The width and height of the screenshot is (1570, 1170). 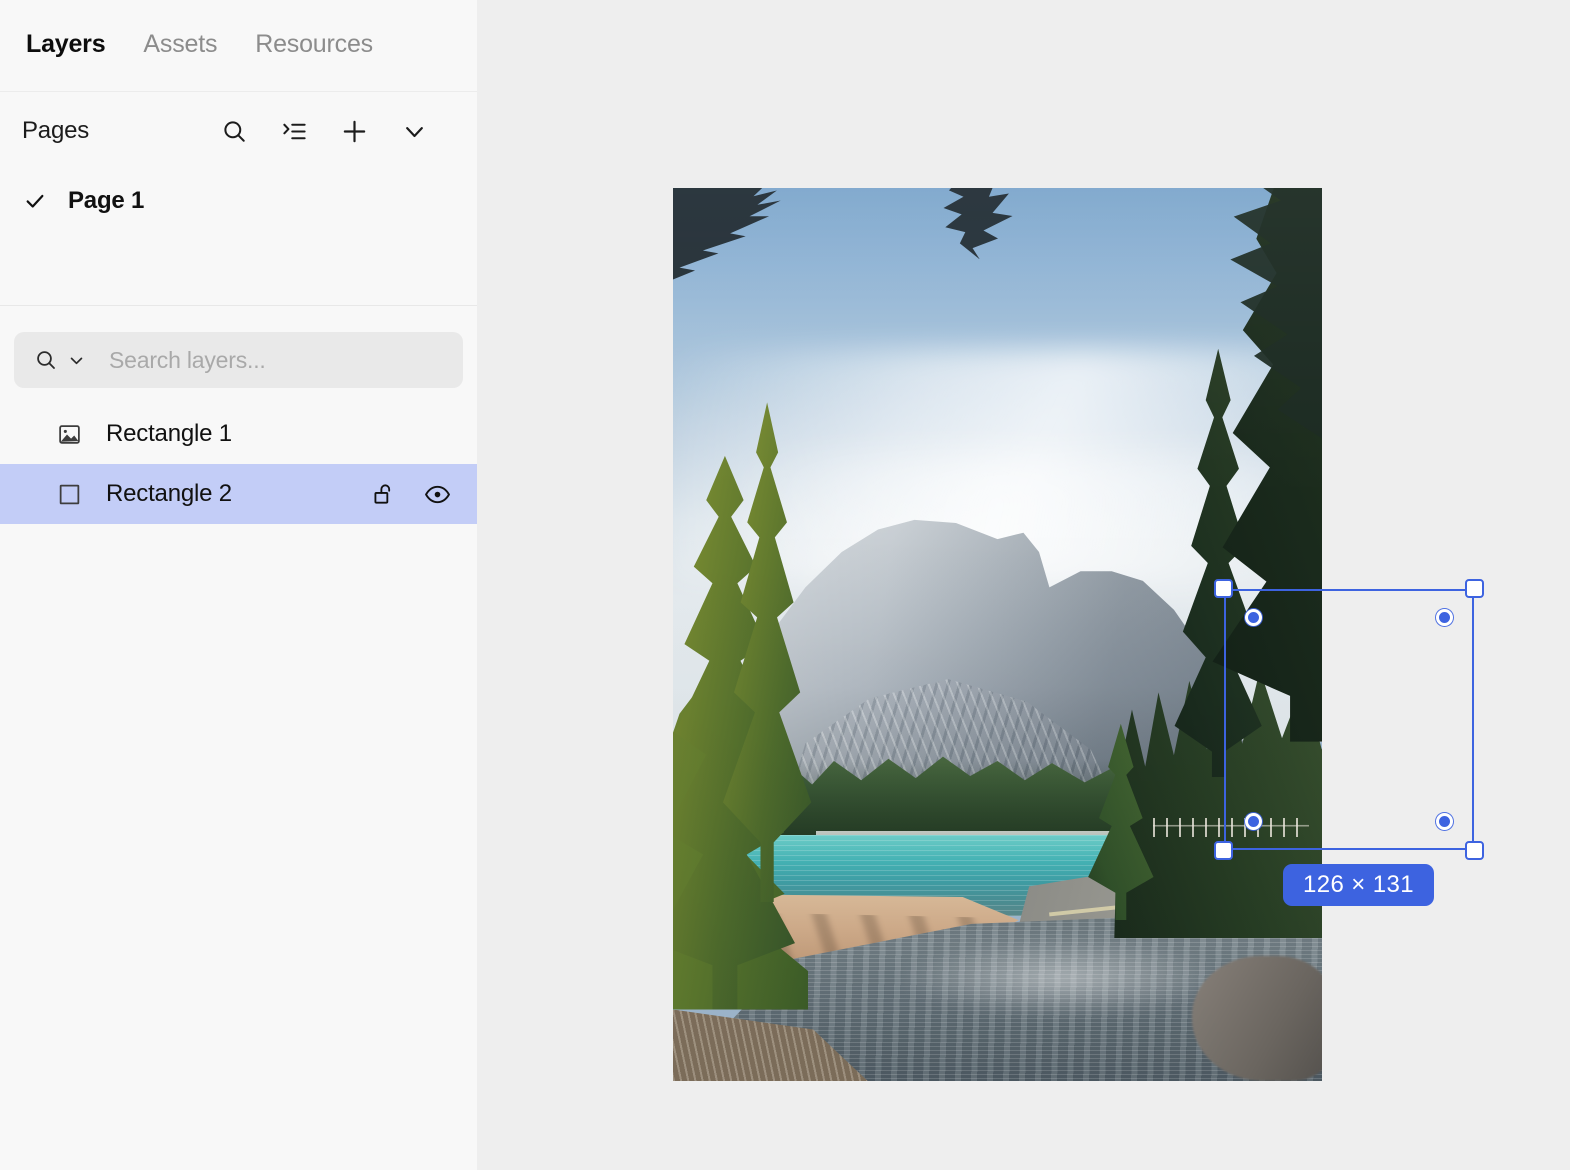 I want to click on tab-resources: Resources, so click(x=314, y=45).